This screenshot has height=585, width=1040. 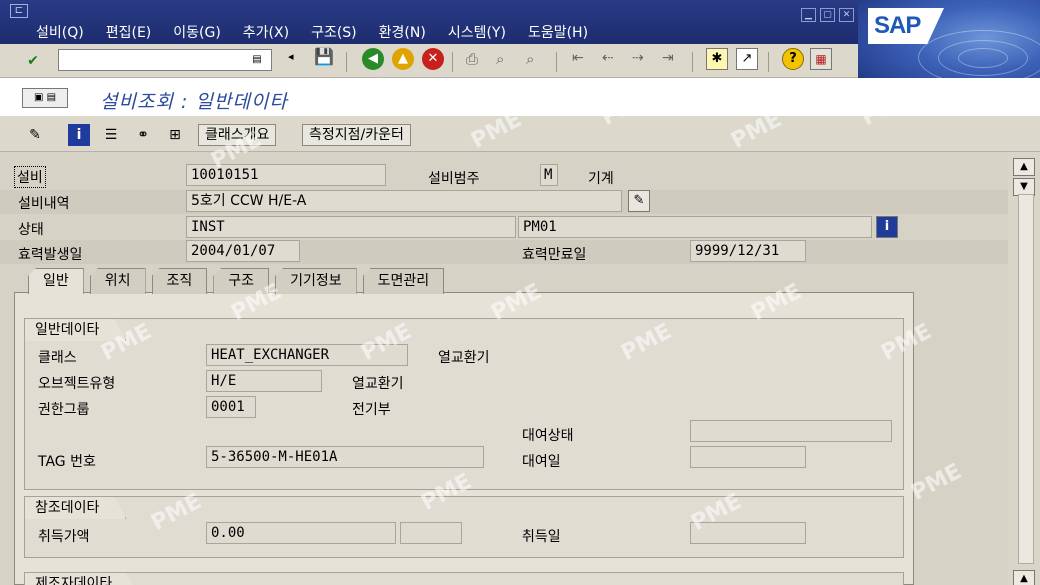 I want to click on tab-structure: 구조, so click(x=241, y=281).